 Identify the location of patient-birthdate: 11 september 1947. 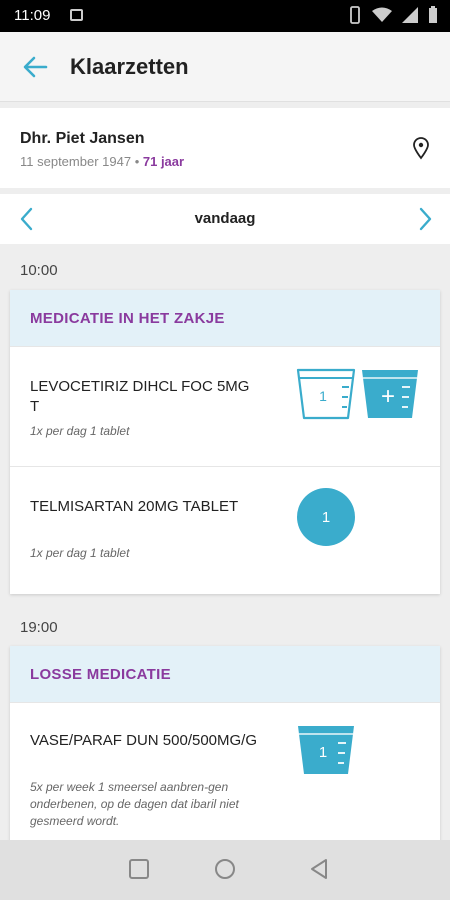
(76, 161).